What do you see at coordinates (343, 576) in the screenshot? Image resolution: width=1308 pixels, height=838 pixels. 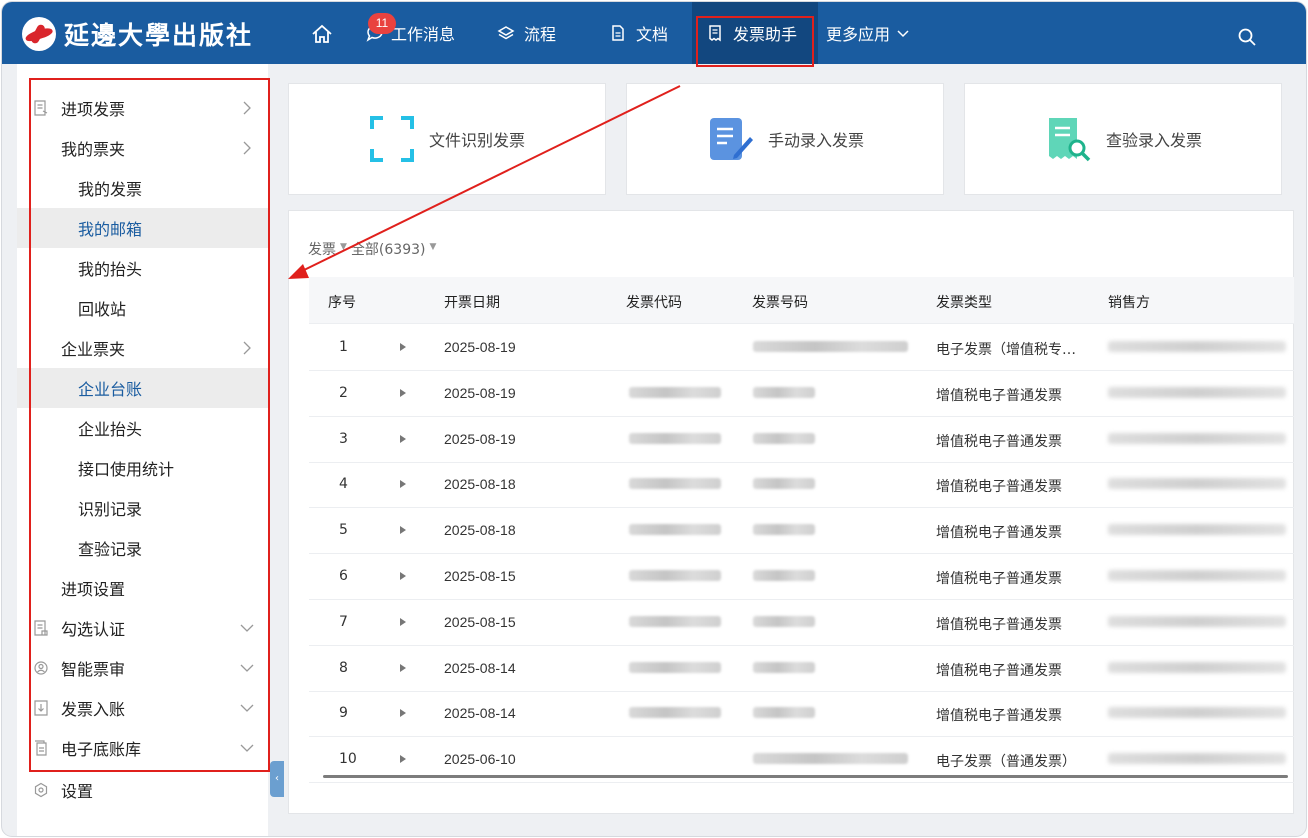 I see `cell-no: 6` at bounding box center [343, 576].